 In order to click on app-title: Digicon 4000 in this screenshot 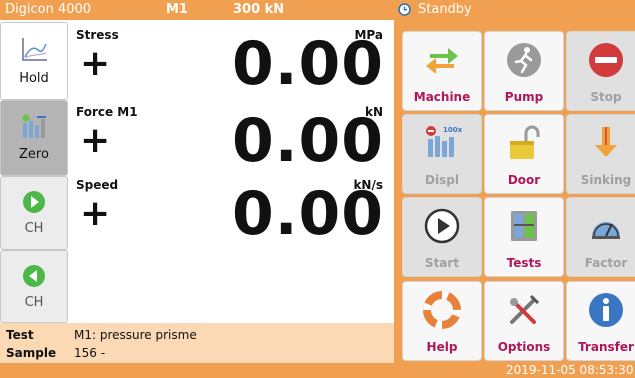, I will do `click(48, 9)`.